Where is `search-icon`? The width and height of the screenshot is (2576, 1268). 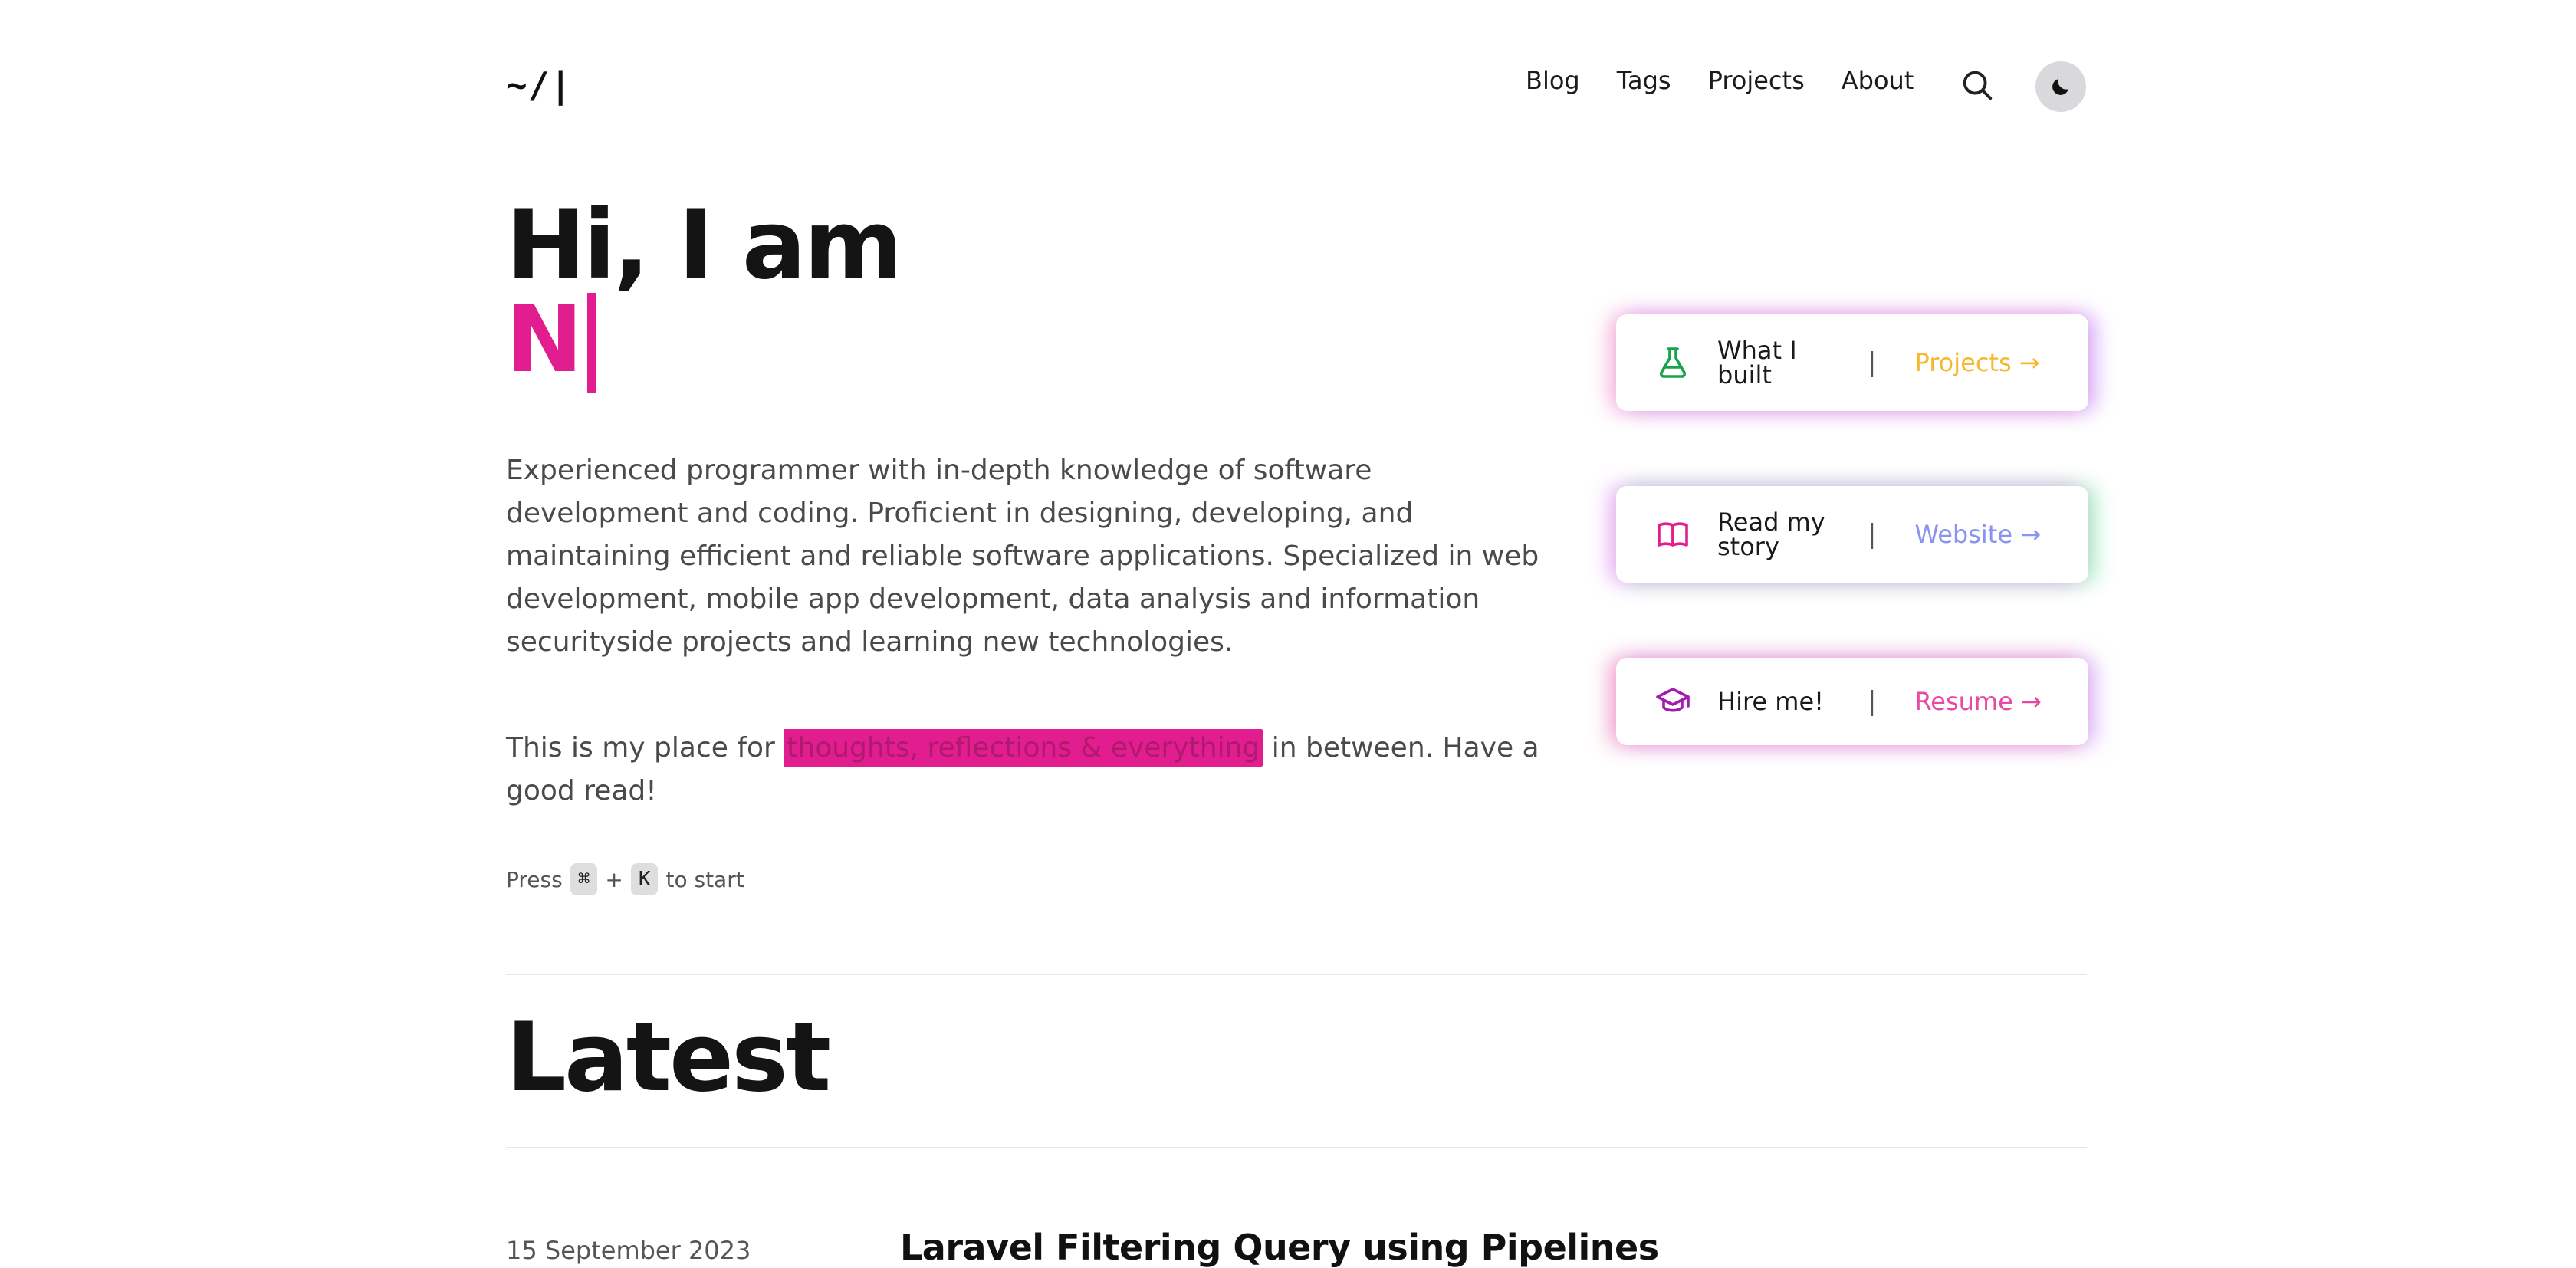 search-icon is located at coordinates (1978, 85).